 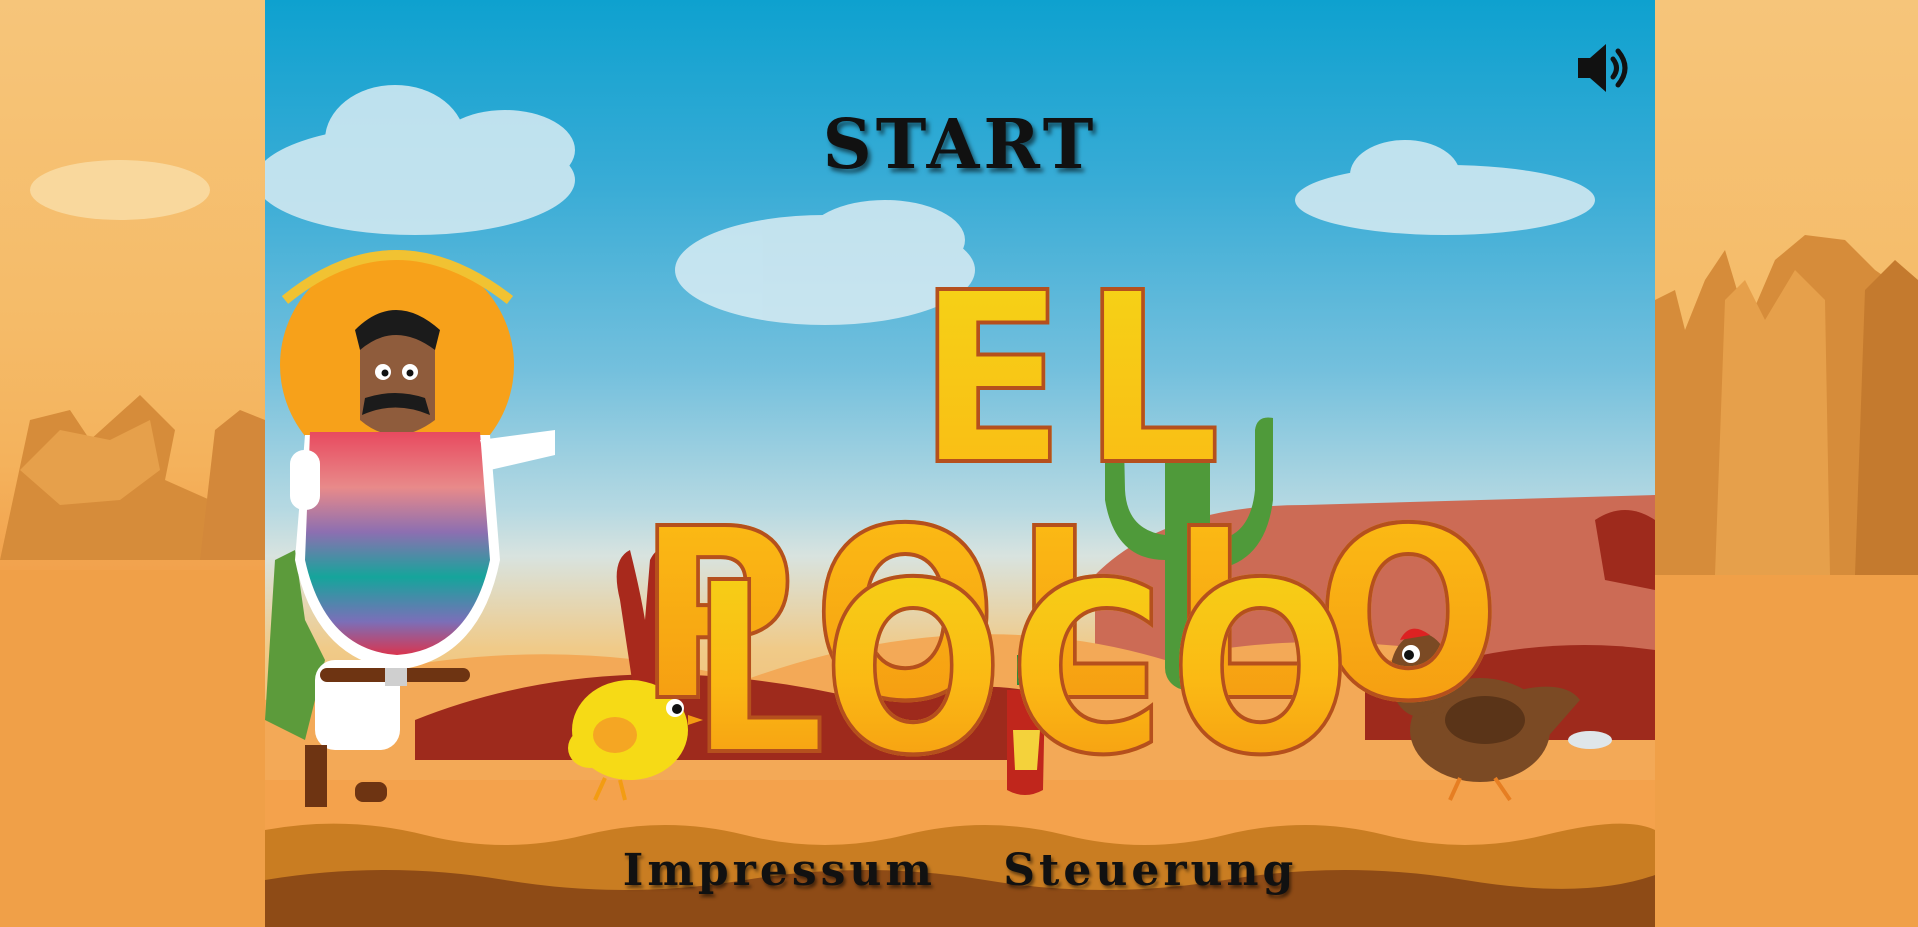 What do you see at coordinates (779, 870) in the screenshot?
I see `impressum-link: Impressum` at bounding box center [779, 870].